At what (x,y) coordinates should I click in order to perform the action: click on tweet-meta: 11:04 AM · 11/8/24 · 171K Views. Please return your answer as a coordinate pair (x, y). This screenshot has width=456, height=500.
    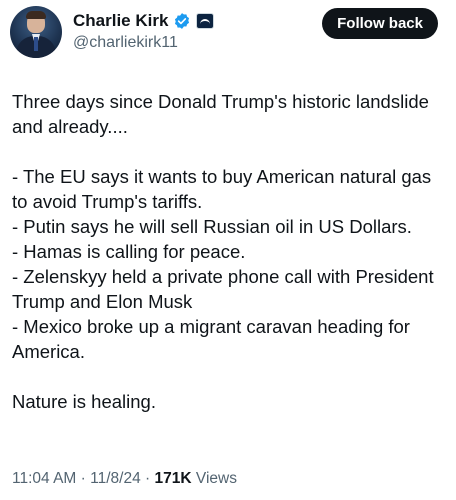
    Looking at the image, I should click on (124, 479).